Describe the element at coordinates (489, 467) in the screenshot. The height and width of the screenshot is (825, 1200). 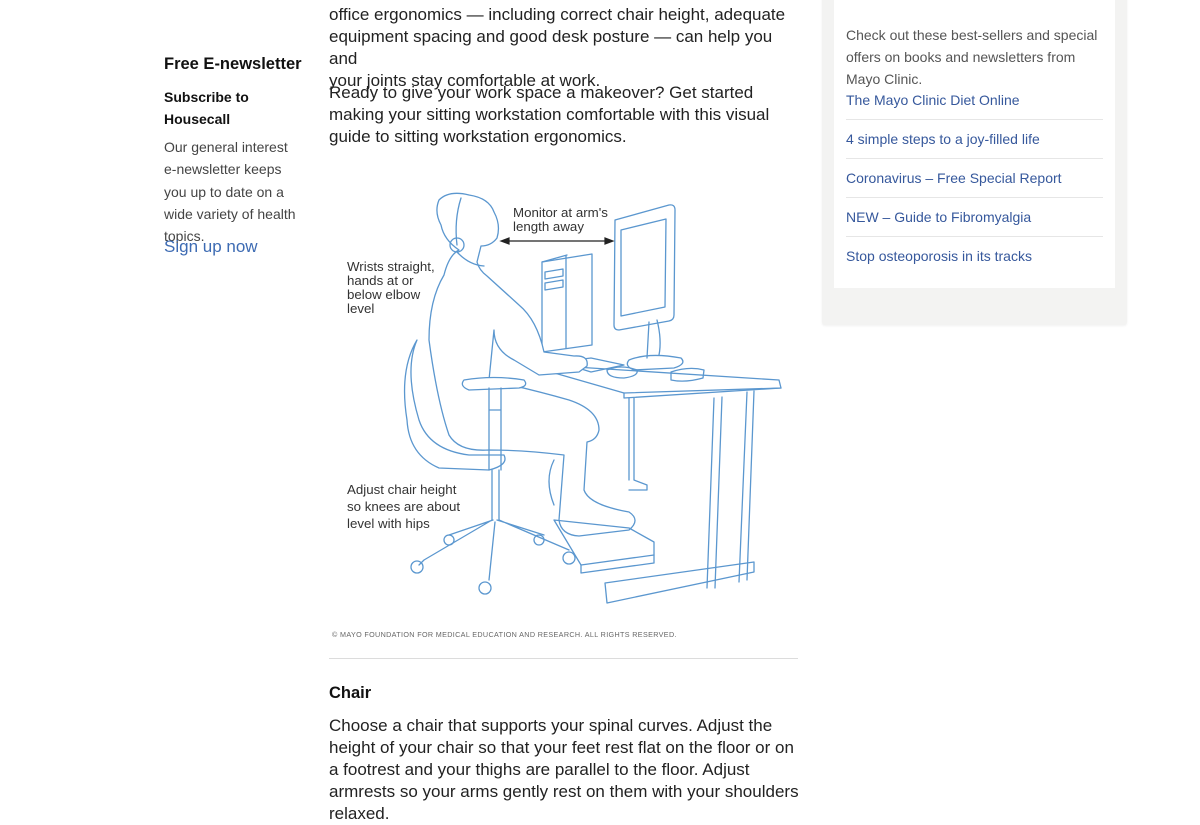
I see `chair-drawing` at that location.